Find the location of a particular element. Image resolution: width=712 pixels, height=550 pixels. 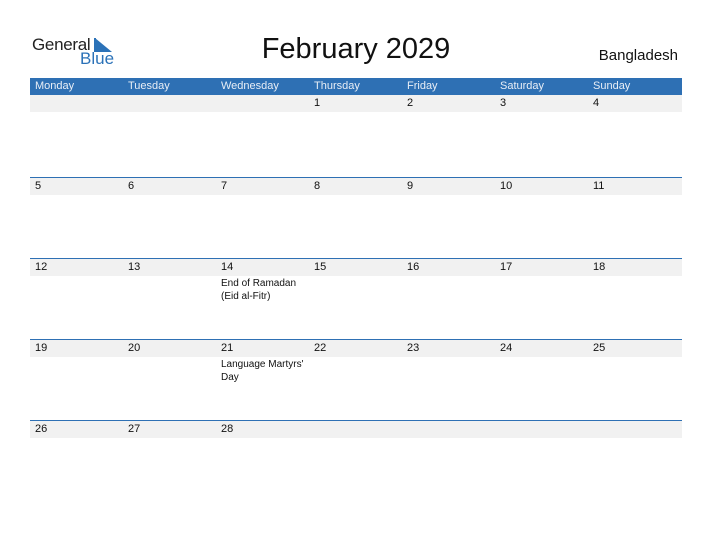

day-number: 19 is located at coordinates (41, 348).